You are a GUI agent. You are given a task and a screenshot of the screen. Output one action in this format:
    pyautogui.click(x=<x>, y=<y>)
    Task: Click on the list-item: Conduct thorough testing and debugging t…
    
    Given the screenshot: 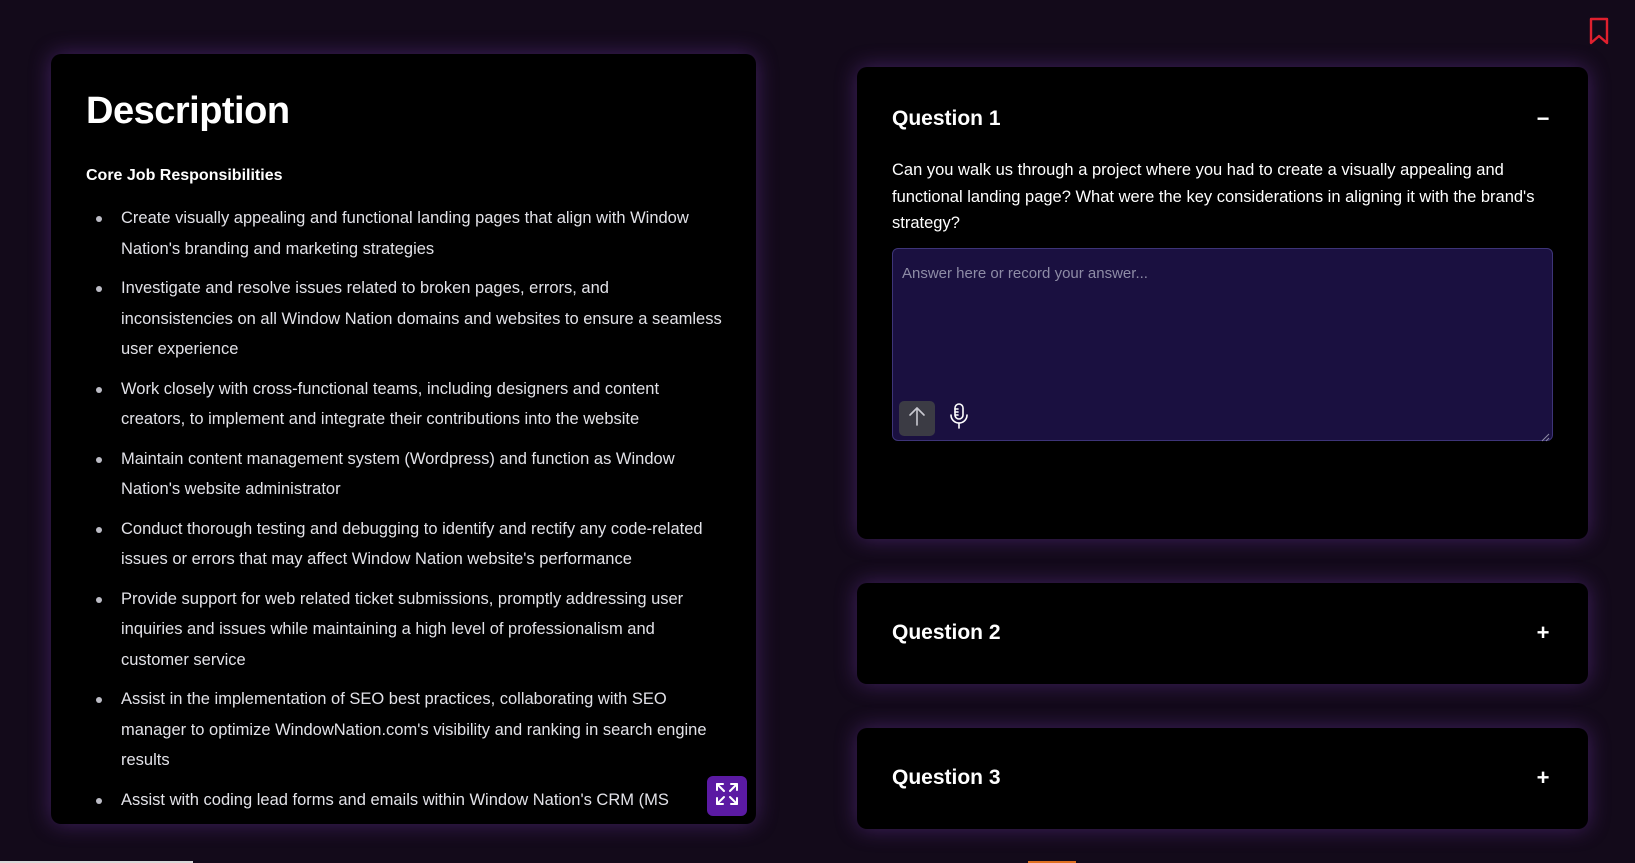 What is the action you would take?
    pyautogui.click(x=404, y=544)
    